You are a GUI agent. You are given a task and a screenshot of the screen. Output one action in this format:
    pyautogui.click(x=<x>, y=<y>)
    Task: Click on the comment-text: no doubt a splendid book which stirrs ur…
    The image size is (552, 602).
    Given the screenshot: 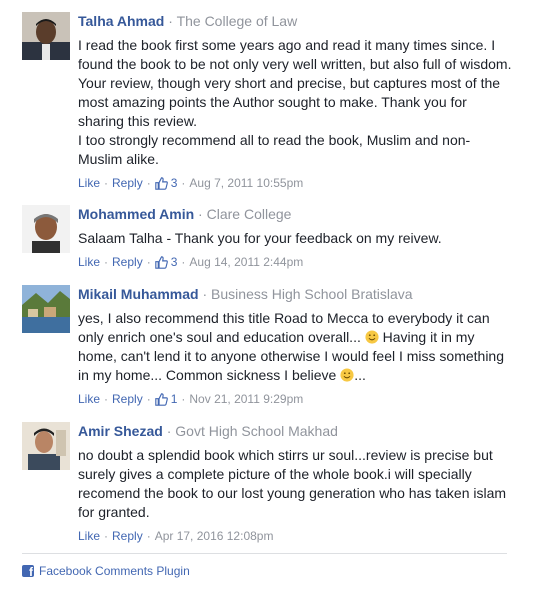 What is the action you would take?
    pyautogui.click(x=295, y=484)
    